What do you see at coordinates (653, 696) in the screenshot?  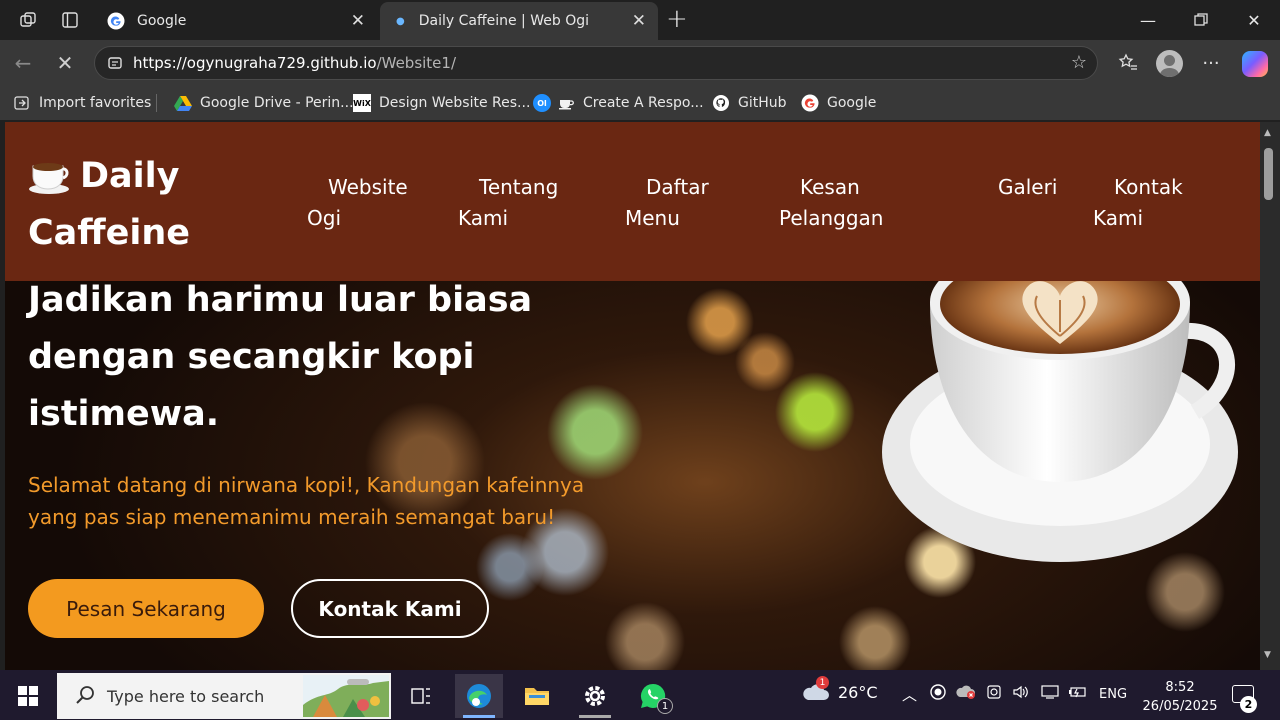 I see `taskbar-whatsapp: 1` at bounding box center [653, 696].